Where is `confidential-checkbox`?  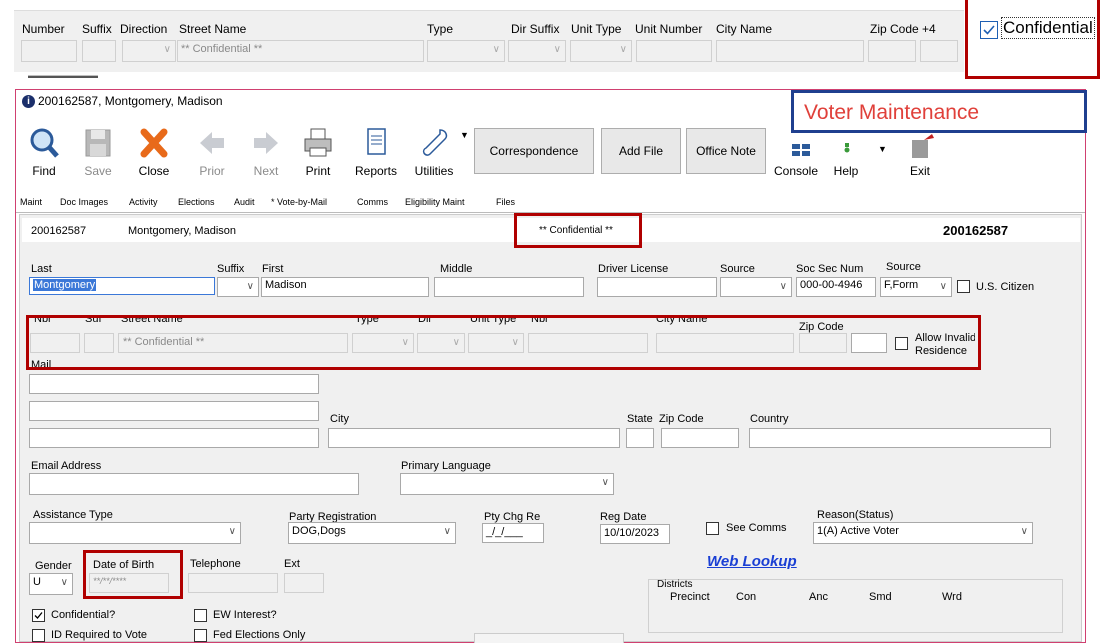
confidential-checkbox is located at coordinates (38, 615).